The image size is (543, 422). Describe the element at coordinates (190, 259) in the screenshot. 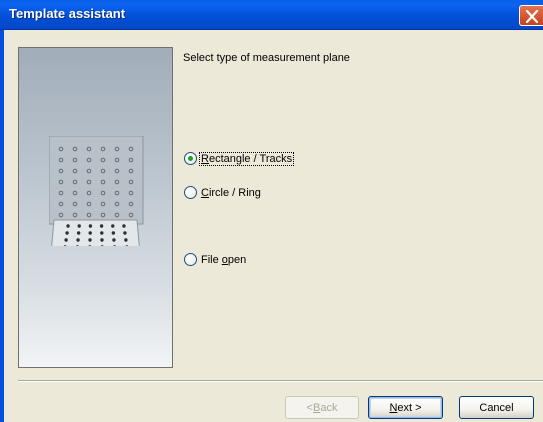

I see `radio-button-file-open` at that location.